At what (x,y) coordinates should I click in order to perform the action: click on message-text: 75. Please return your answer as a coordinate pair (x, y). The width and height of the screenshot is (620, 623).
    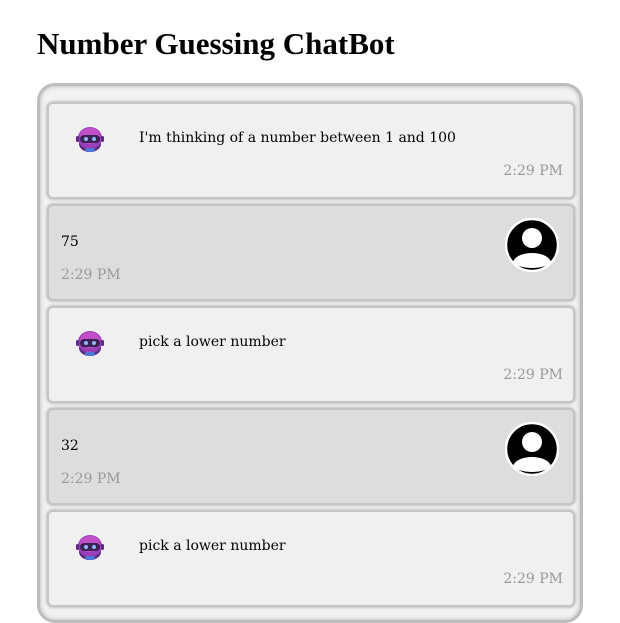
    Looking at the image, I should click on (70, 242).